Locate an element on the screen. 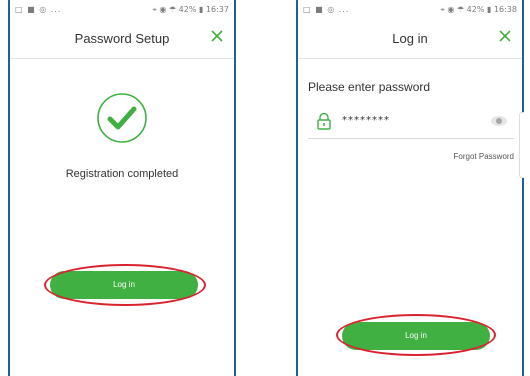 This screenshot has width=530, height=376. lock-icon is located at coordinates (324, 121).